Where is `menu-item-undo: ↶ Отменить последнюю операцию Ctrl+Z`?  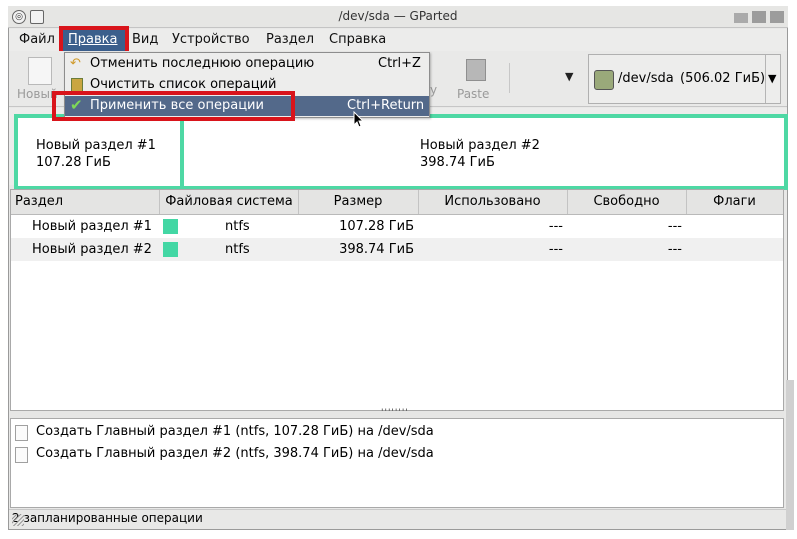
menu-item-undo: ↶ Отменить последнюю операцию Ctrl+Z is located at coordinates (247, 64).